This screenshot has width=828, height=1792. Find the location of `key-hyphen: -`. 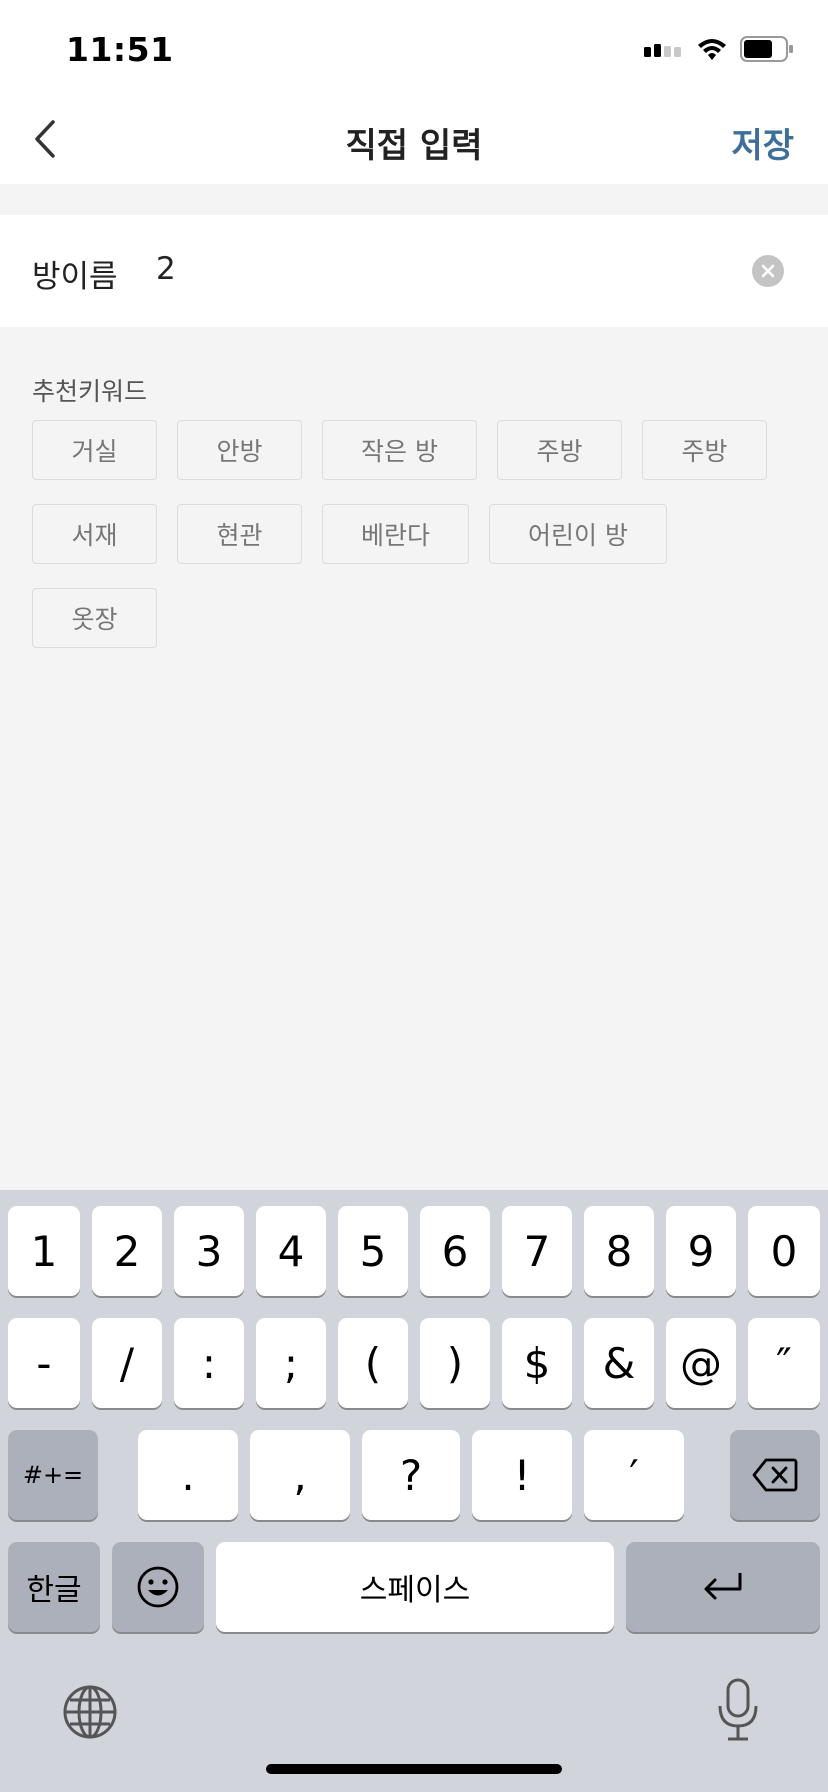

key-hyphen: - is located at coordinates (44, 1363).